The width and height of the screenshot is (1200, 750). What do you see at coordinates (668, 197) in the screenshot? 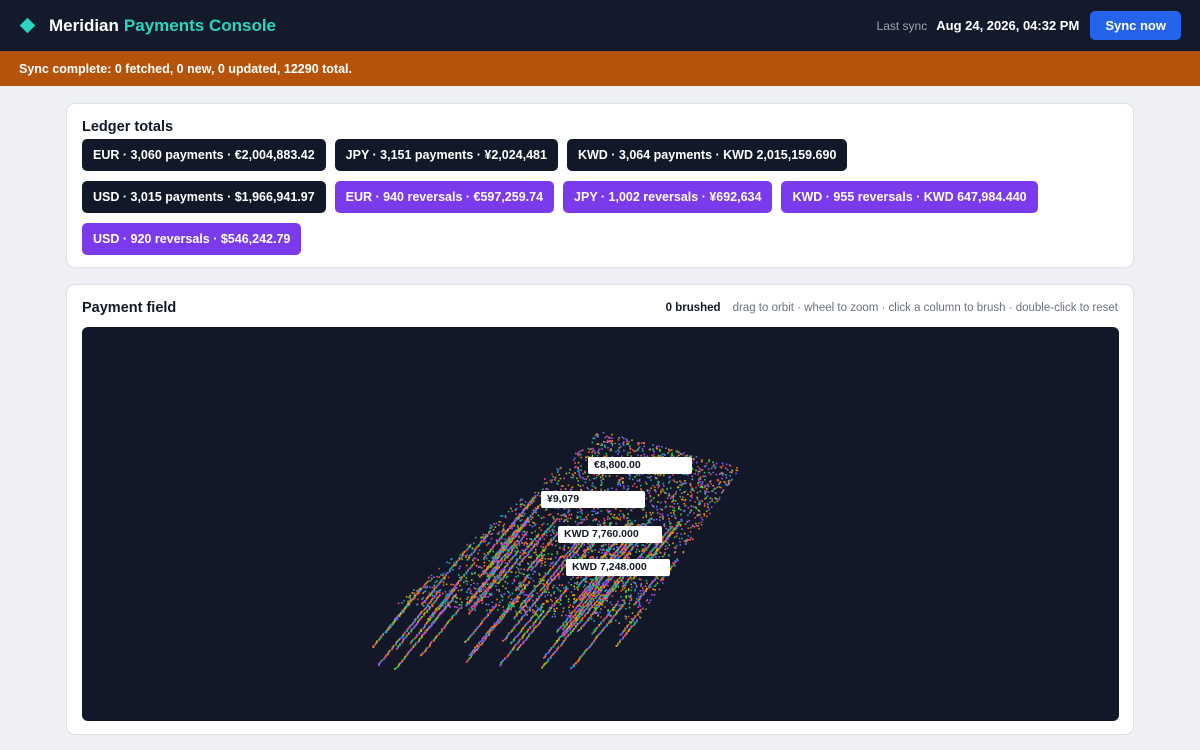
I see `ledger-chip: JPY · 1,002 reversals · ¥692,634` at bounding box center [668, 197].